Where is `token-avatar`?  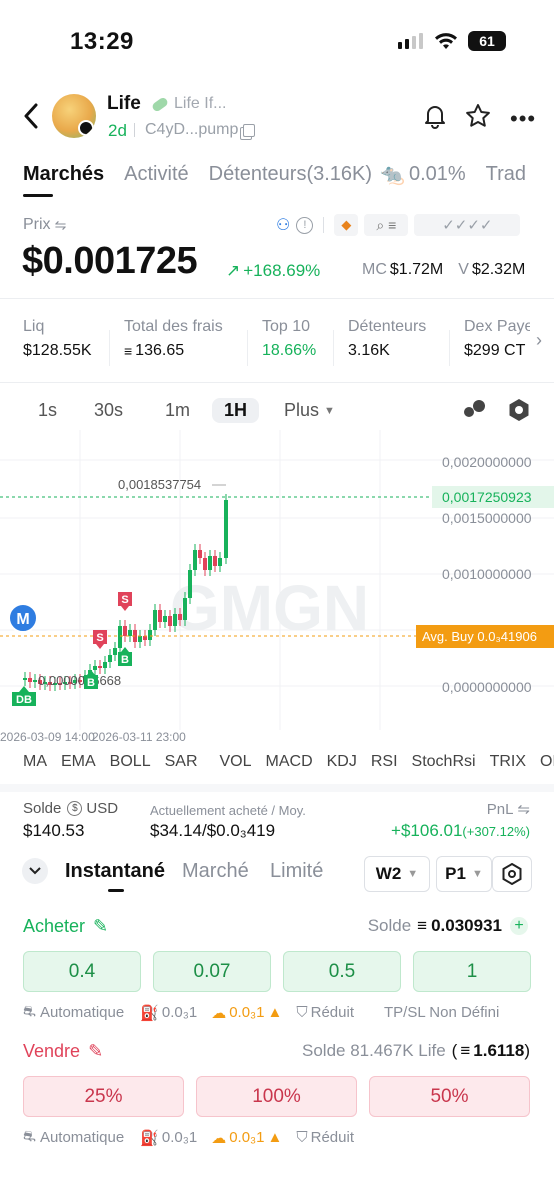 token-avatar is located at coordinates (74, 116).